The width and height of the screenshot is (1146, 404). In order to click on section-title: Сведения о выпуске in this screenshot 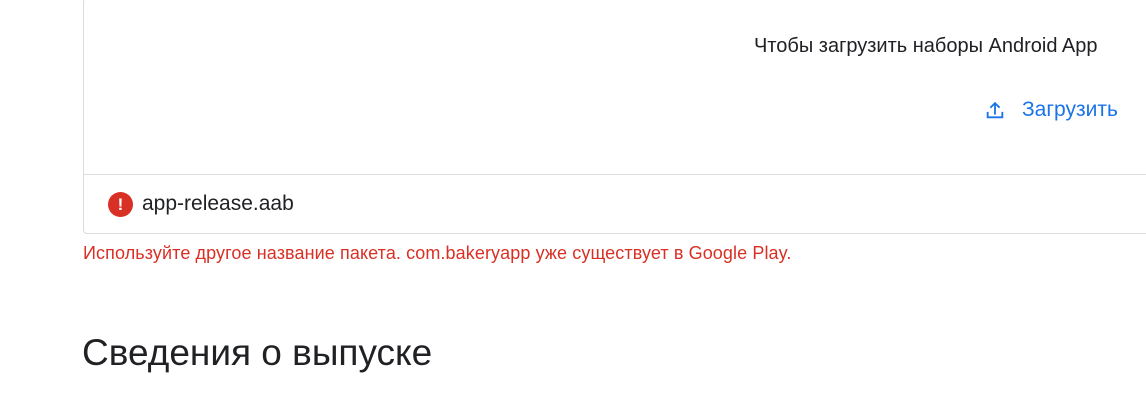, I will do `click(257, 352)`.